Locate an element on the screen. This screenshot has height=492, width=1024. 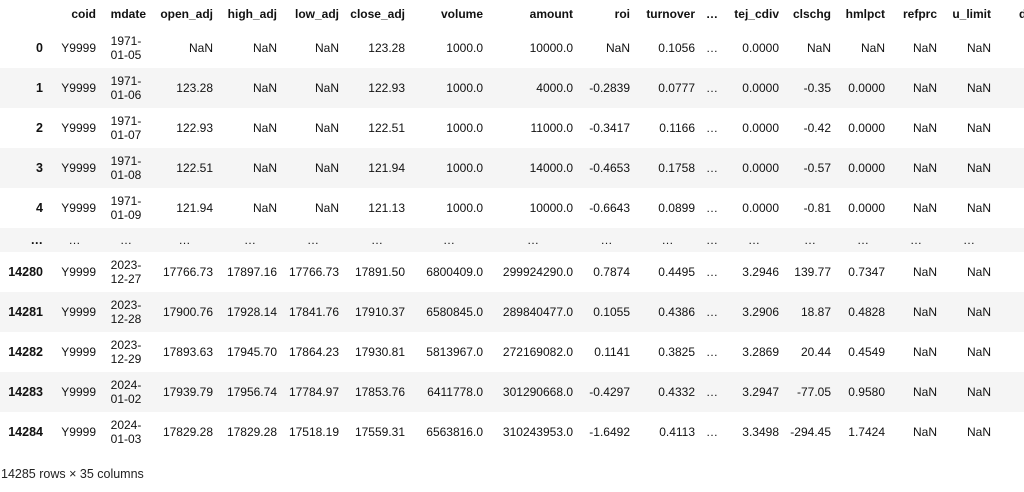
table-cell: -294.45 is located at coordinates (810, 432).